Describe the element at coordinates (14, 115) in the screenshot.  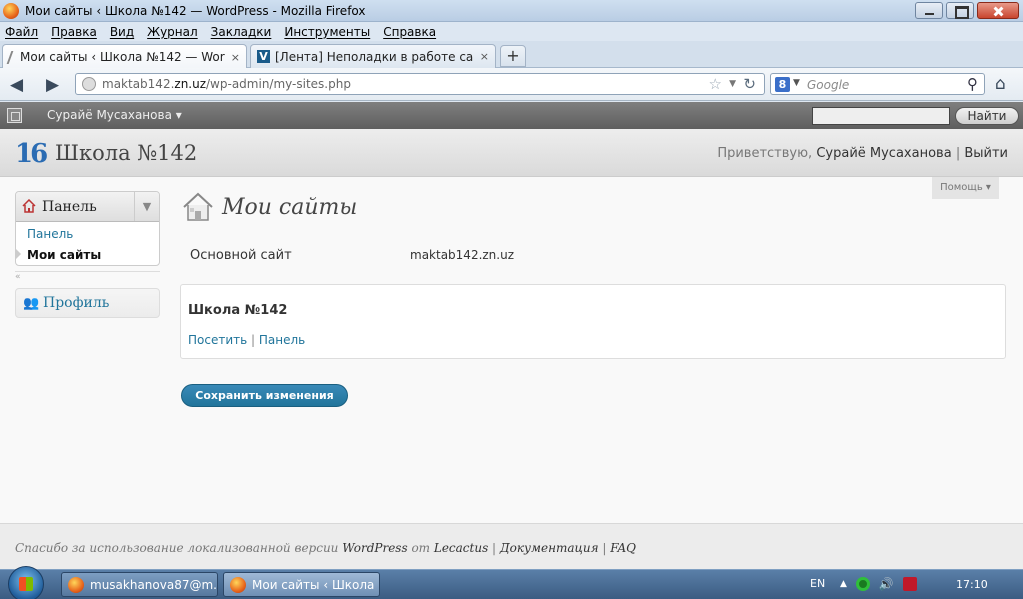
I see `admin-logo-icon` at that location.